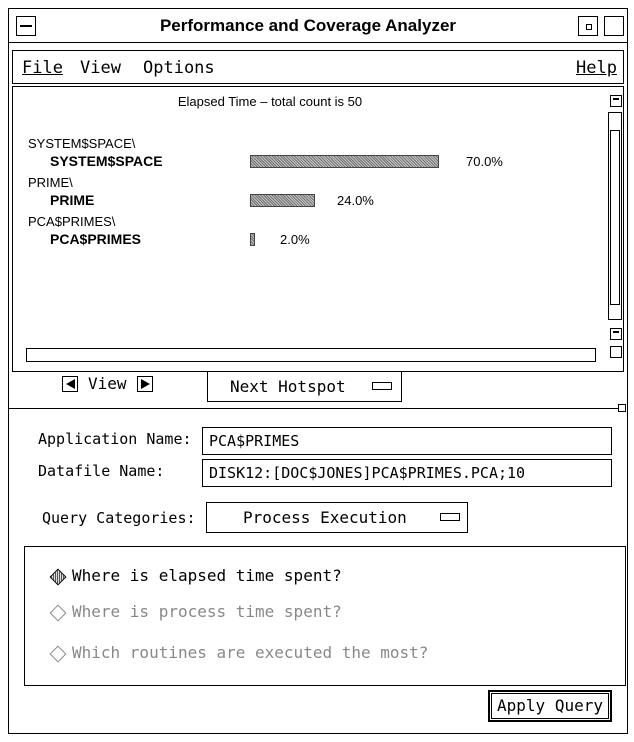  Describe the element at coordinates (308, 25) in the screenshot. I see `window-title: Performance and Coverage Analyzer` at that location.